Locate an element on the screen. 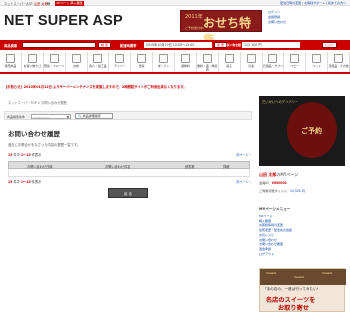  header-links: ログイン 会員登録 お問い合わせ is located at coordinates (277, 17).